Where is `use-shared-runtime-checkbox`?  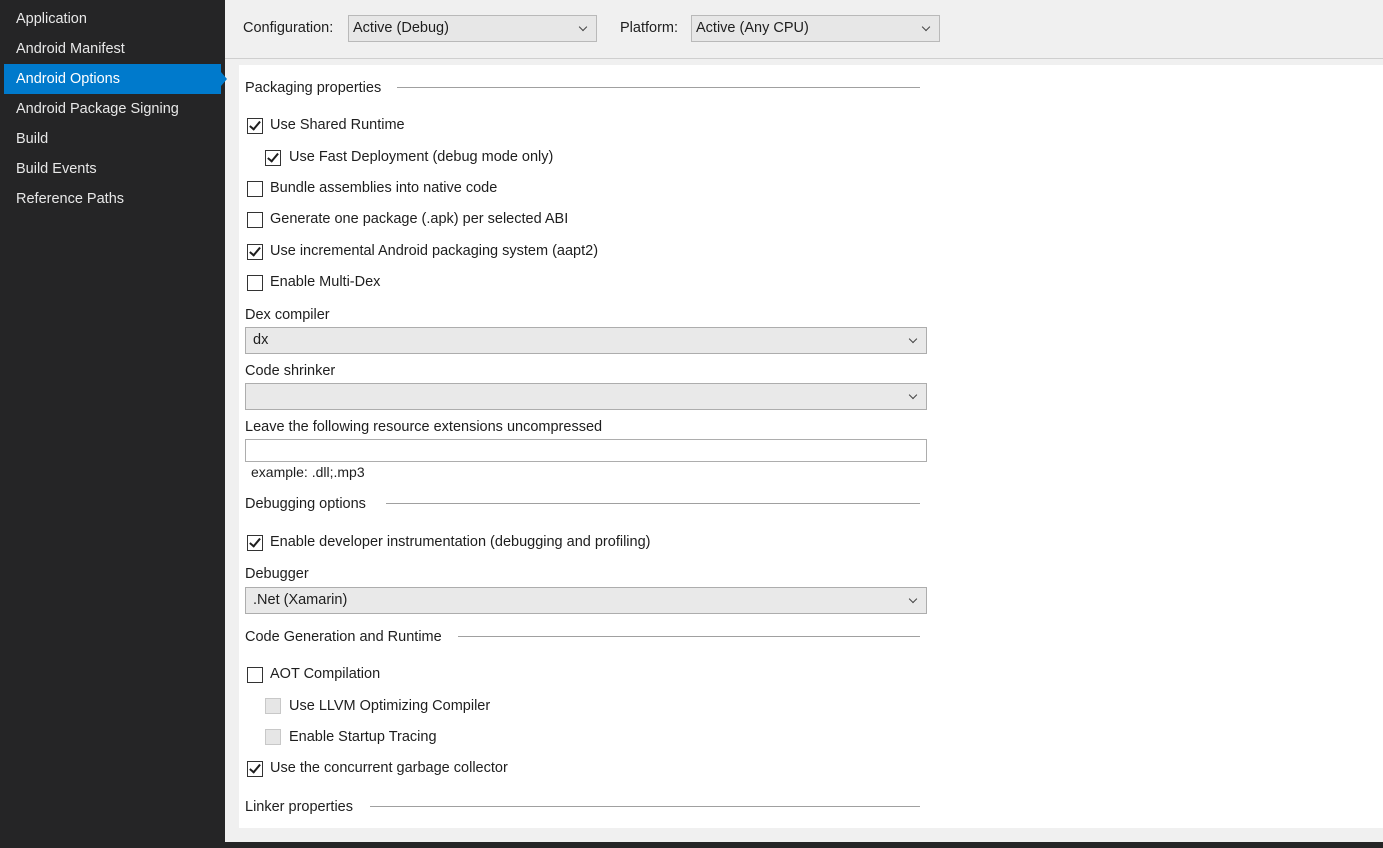 use-shared-runtime-checkbox is located at coordinates (255, 126).